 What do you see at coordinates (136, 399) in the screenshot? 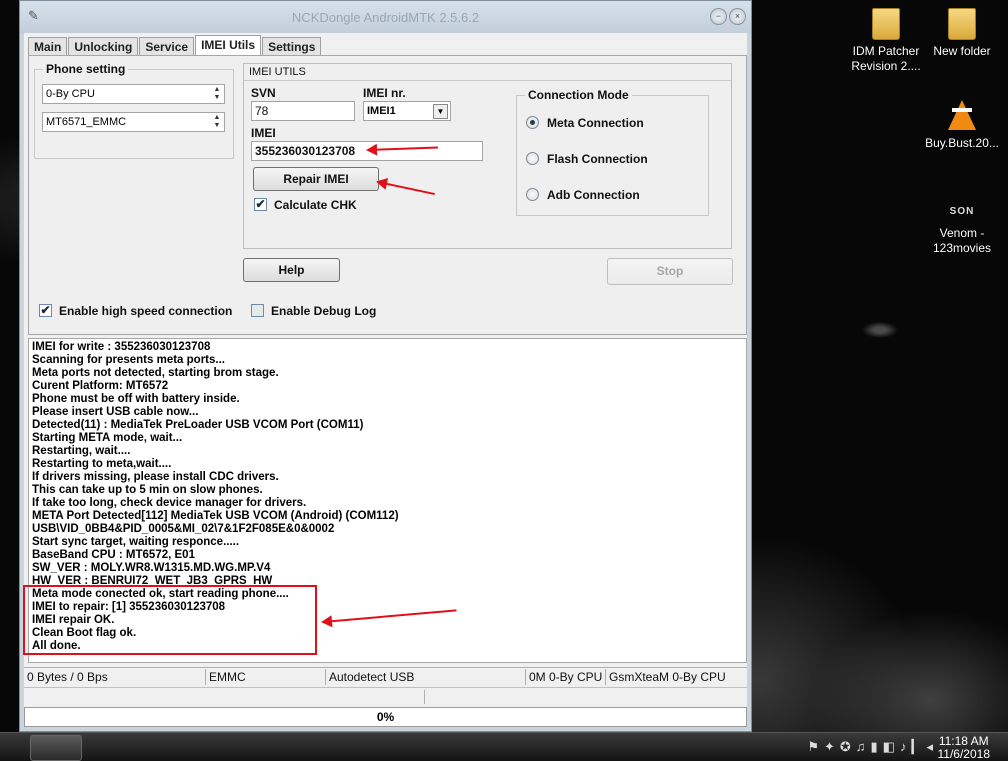
I see `log-line: Phone must be off with battery inside.` at bounding box center [136, 399].